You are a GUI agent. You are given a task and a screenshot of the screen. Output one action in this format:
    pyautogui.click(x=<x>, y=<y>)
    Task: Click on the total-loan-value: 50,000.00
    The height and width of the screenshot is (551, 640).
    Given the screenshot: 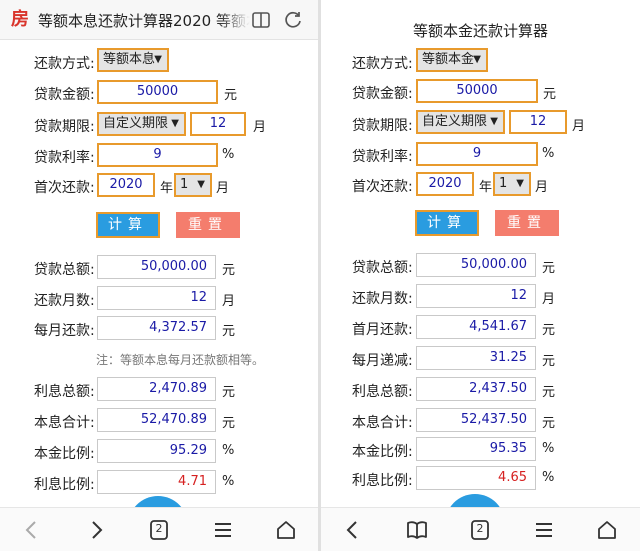 What is the action you would take?
    pyautogui.click(x=476, y=265)
    